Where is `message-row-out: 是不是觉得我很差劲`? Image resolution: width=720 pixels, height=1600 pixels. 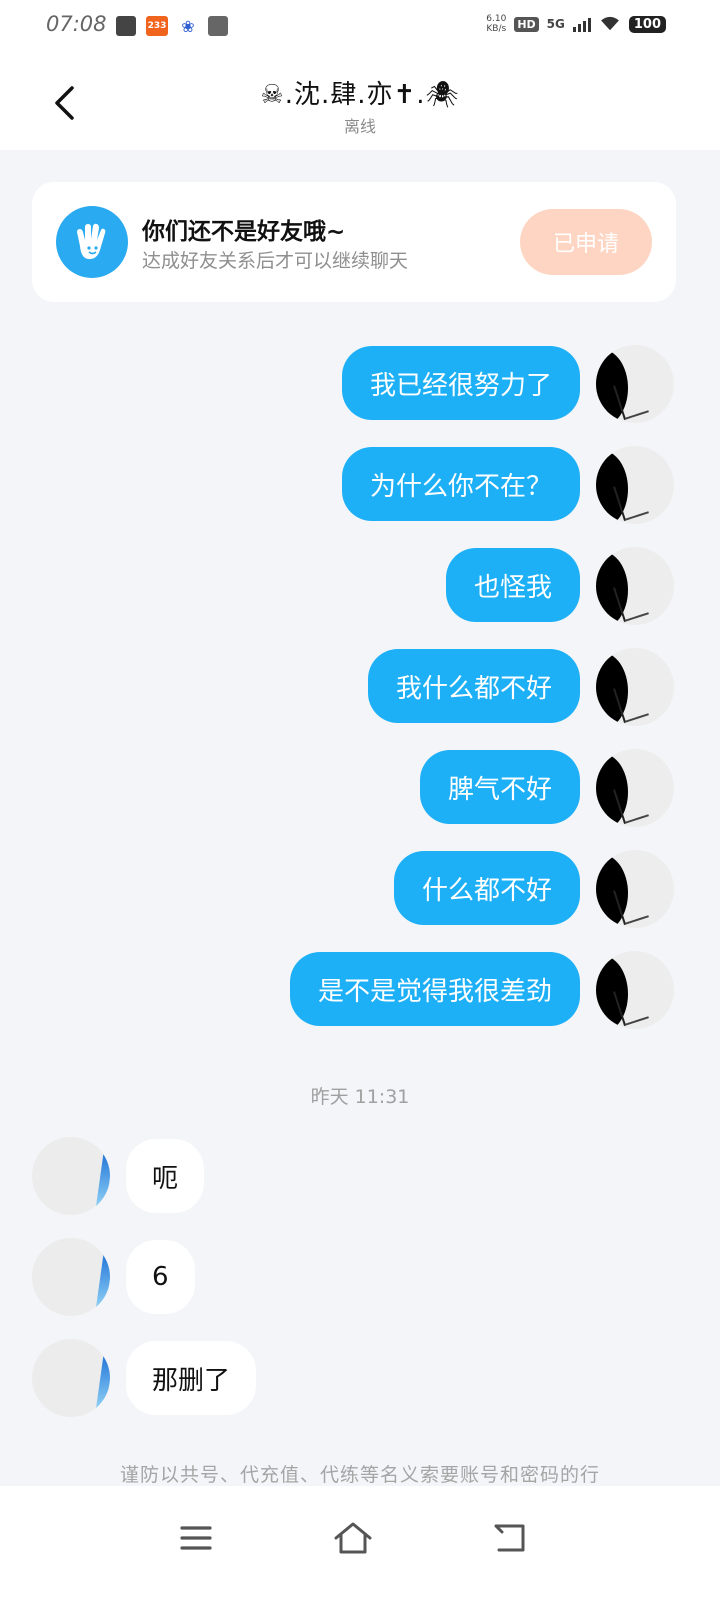 message-row-out: 是不是觉得我很差劲 is located at coordinates (360, 990).